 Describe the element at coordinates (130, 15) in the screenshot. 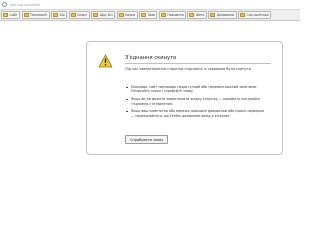

I see `bookmark-label: Наука` at that location.